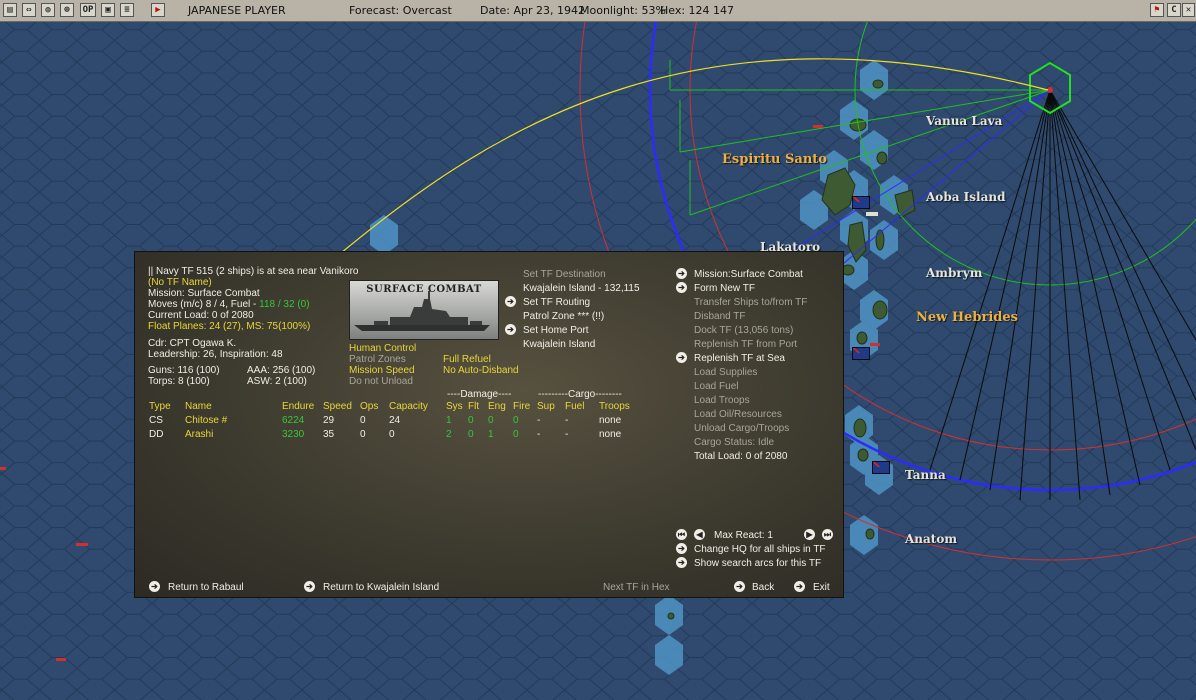  I want to click on map-label-new-hebrides: New Hebrides, so click(967, 317).